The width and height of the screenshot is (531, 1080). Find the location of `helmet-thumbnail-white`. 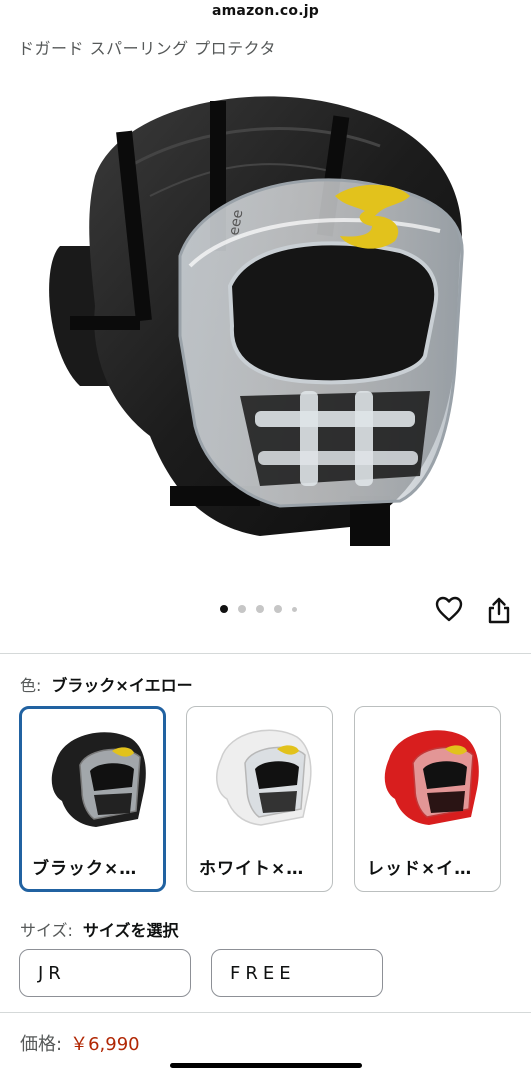

helmet-thumbnail-white is located at coordinates (263, 777).